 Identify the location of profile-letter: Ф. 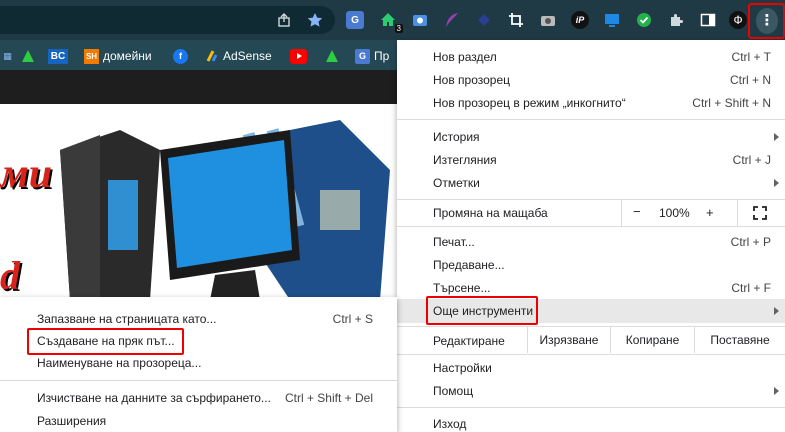
(738, 20).